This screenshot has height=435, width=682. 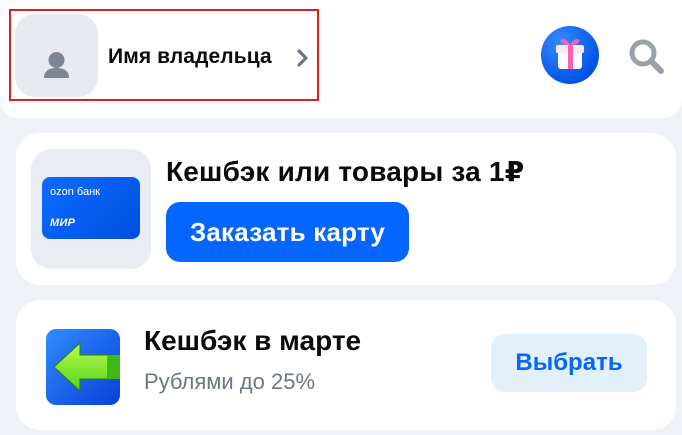 What do you see at coordinates (83, 367) in the screenshot?
I see `arrow-left-icon` at bounding box center [83, 367].